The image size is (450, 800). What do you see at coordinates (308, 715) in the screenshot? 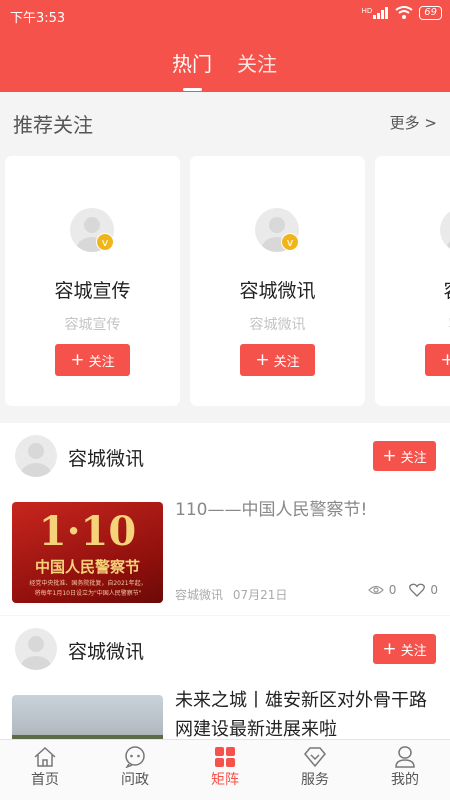
I see `post-title: 未来之城丨雄安新区对外骨干路网建设最新进展来啦` at bounding box center [308, 715].